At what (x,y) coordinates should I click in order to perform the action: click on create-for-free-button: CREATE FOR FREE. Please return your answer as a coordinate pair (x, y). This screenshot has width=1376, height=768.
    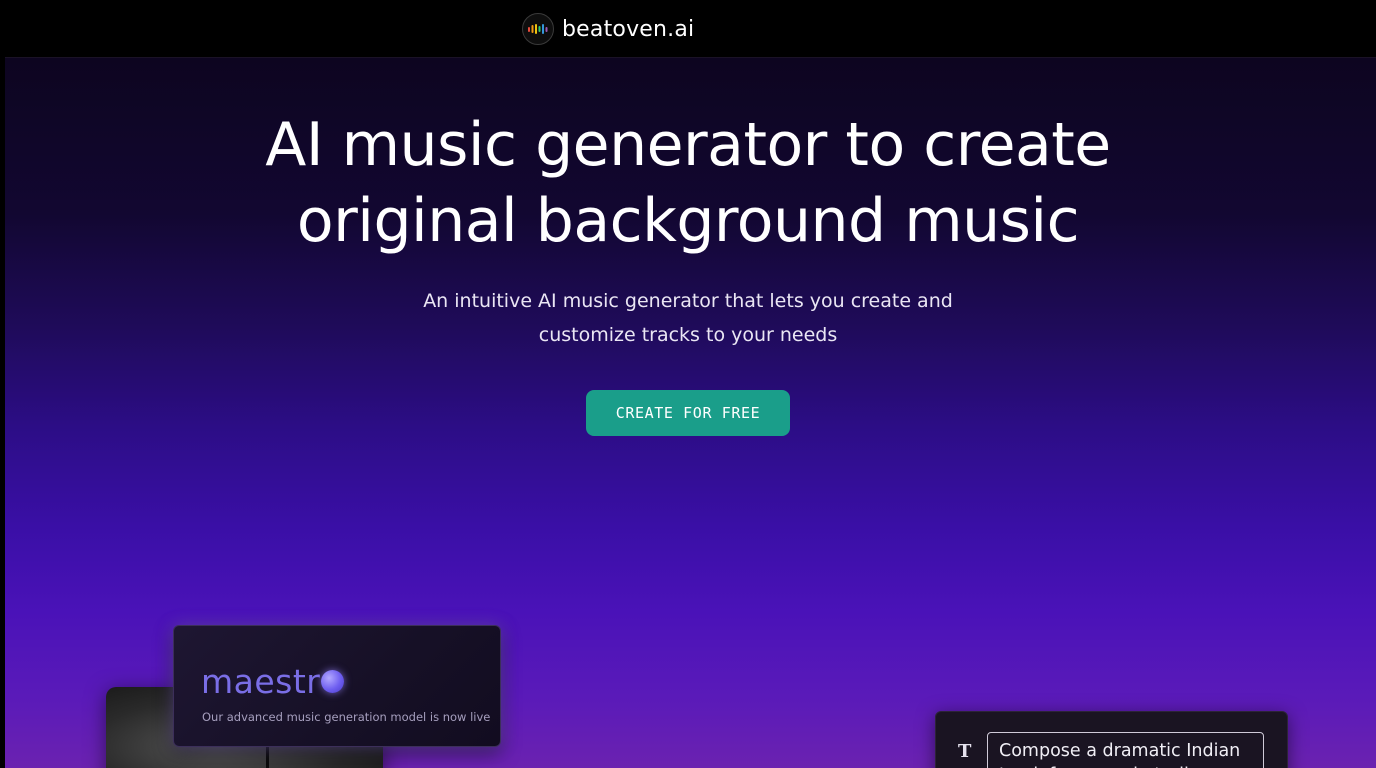
    Looking at the image, I should click on (688, 413).